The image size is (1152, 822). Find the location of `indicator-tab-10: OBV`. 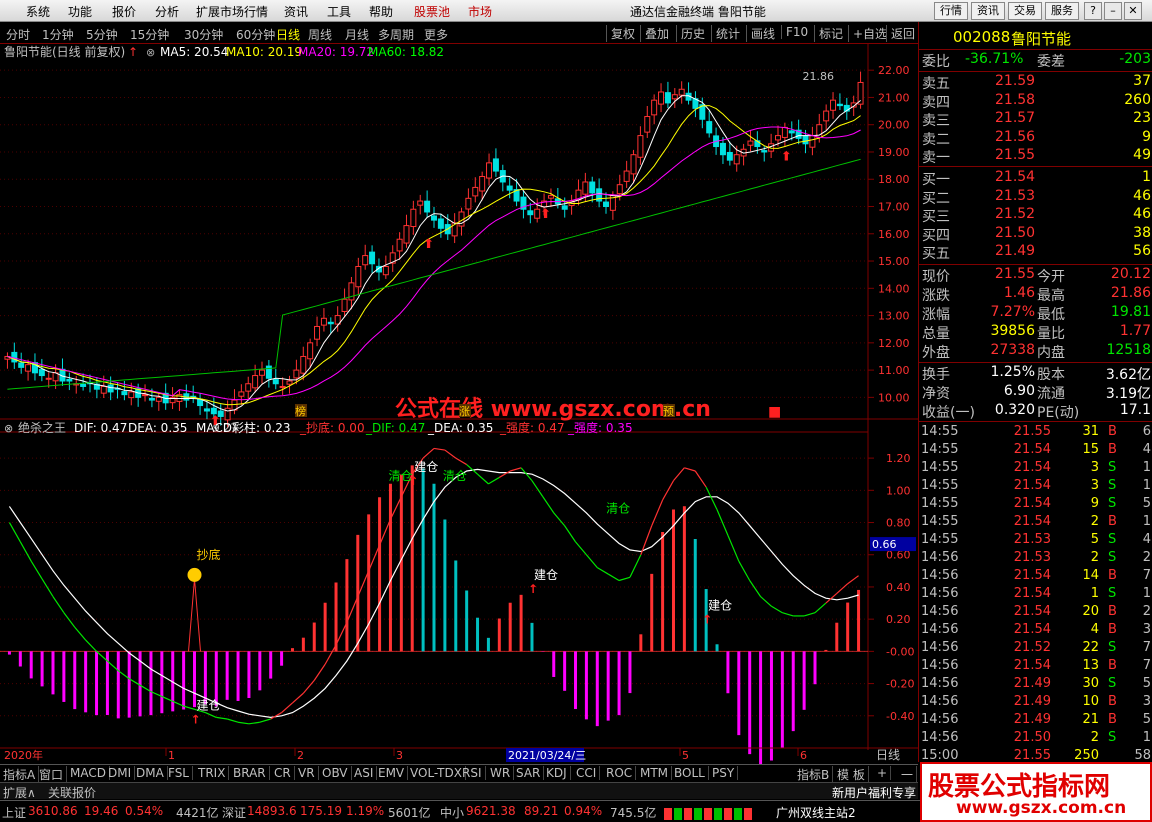

indicator-tab-10: OBV is located at coordinates (335, 773).